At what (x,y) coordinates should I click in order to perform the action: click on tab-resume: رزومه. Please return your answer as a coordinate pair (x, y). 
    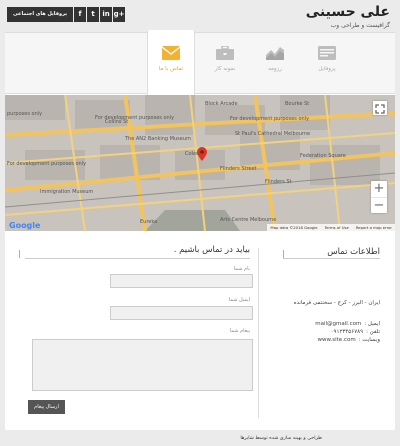
    Looking at the image, I should click on (275, 63).